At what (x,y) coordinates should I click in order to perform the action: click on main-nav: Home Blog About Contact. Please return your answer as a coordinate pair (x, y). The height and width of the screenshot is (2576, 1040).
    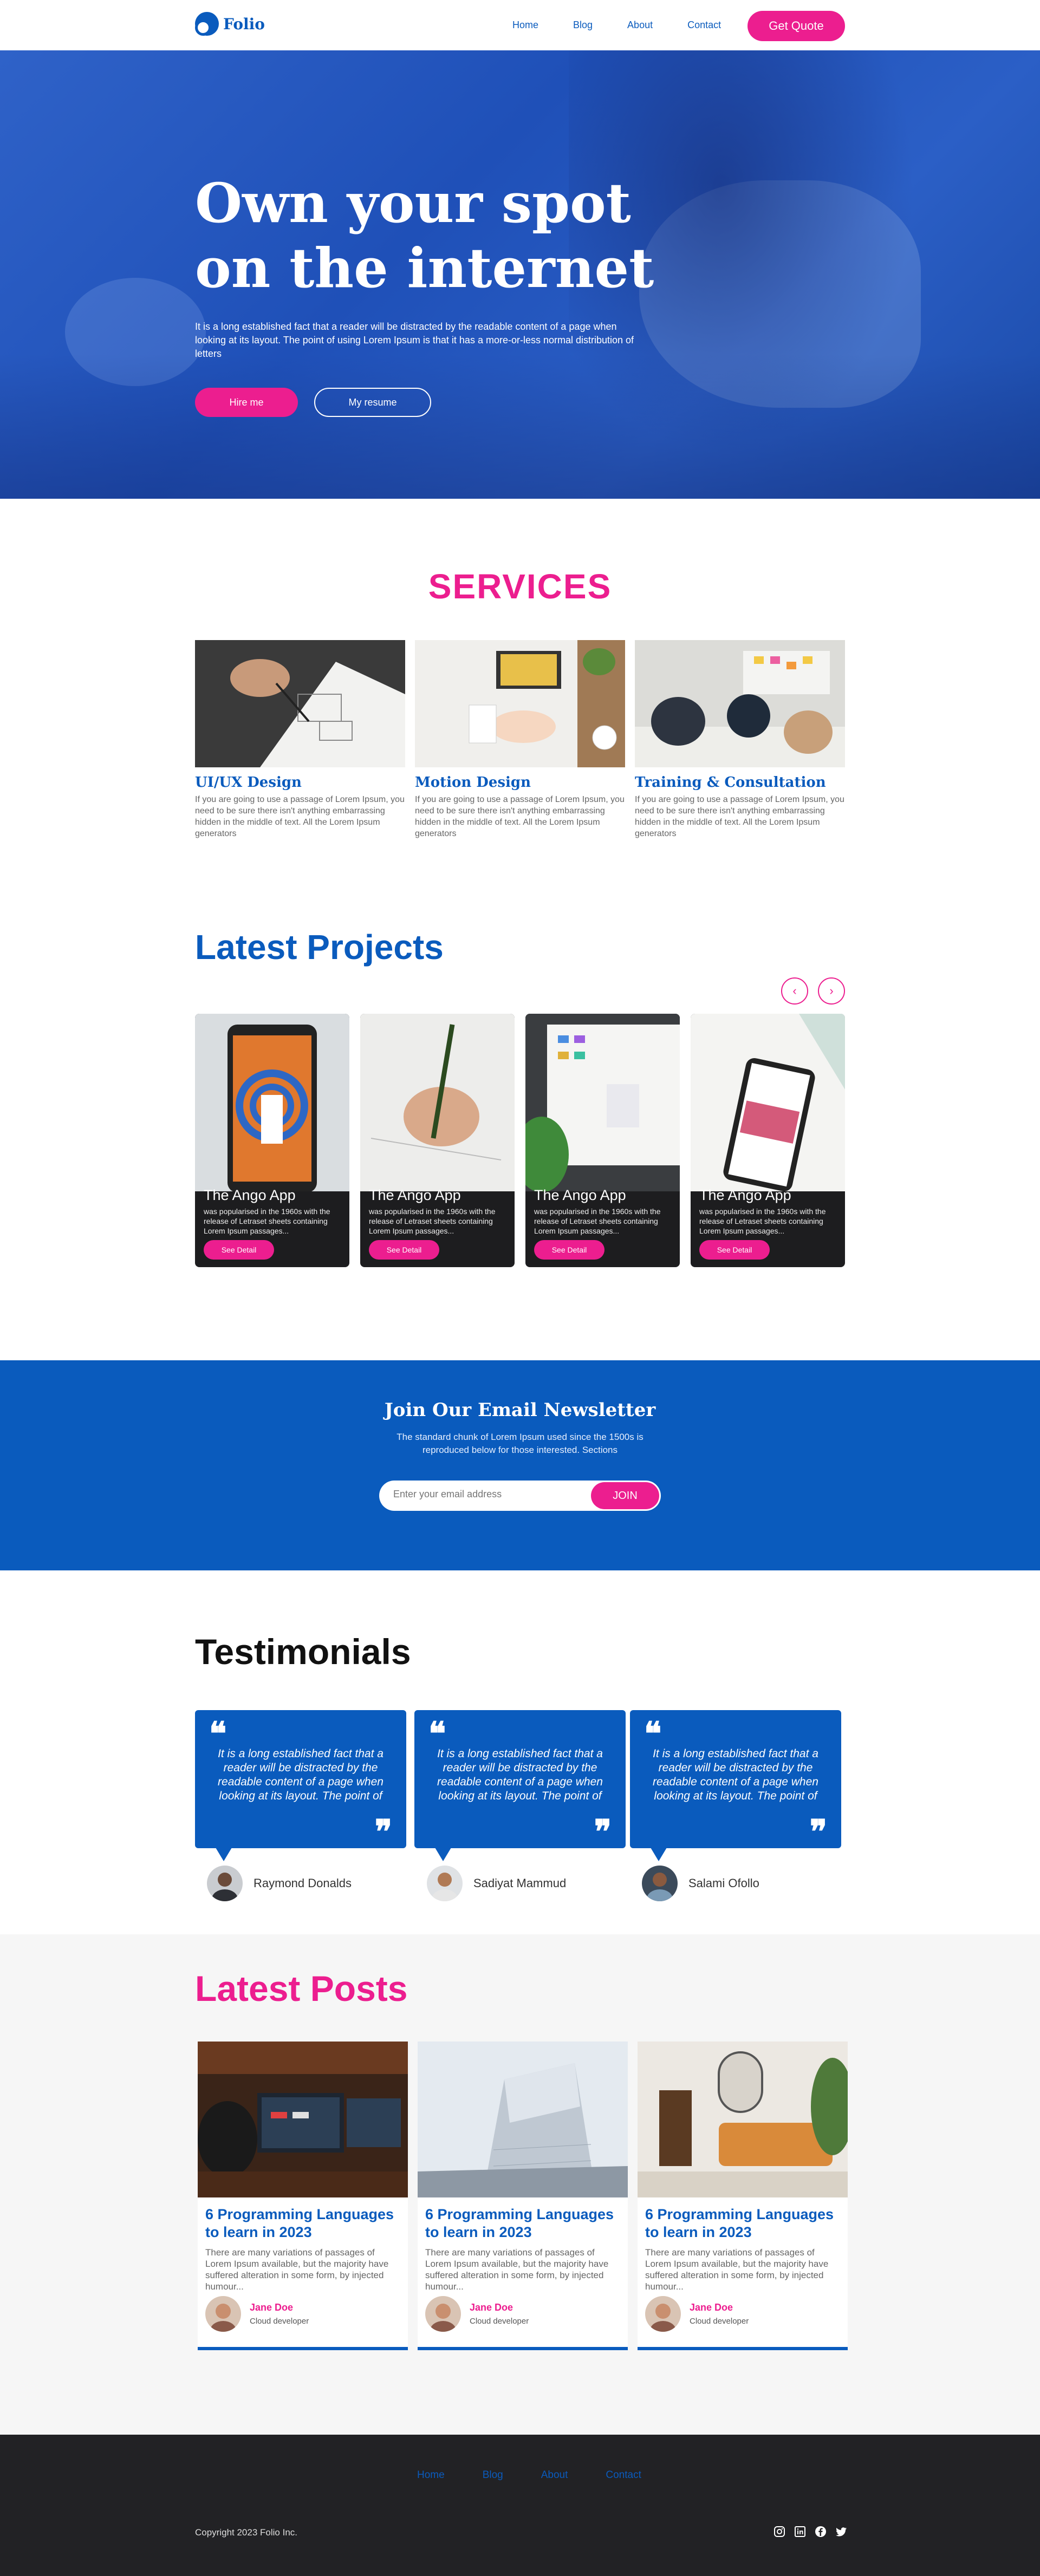
    Looking at the image, I should click on (634, 25).